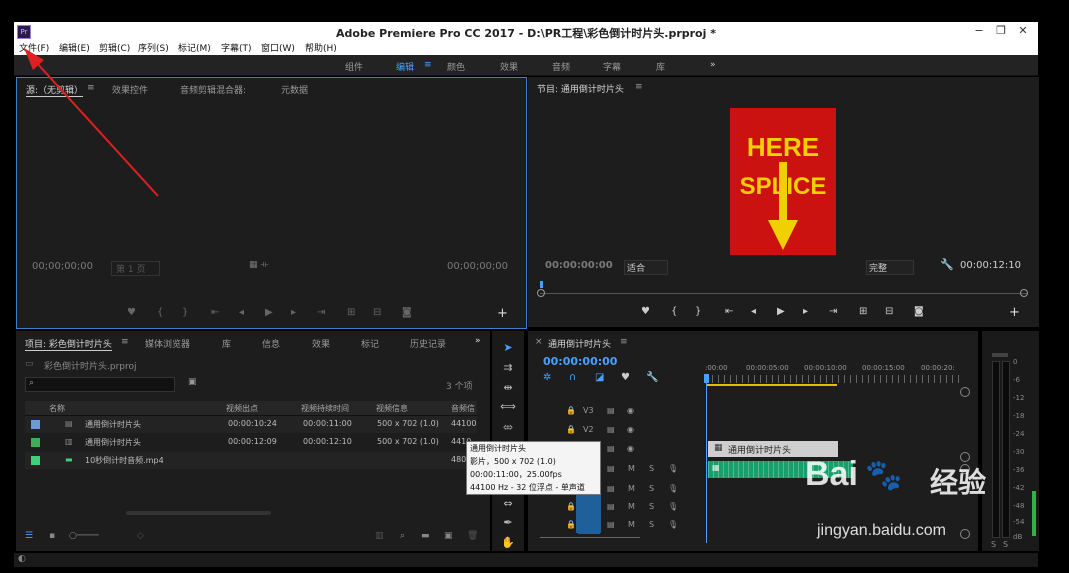  Describe the element at coordinates (782, 289) in the screenshot. I see `program-scrubber` at that location.